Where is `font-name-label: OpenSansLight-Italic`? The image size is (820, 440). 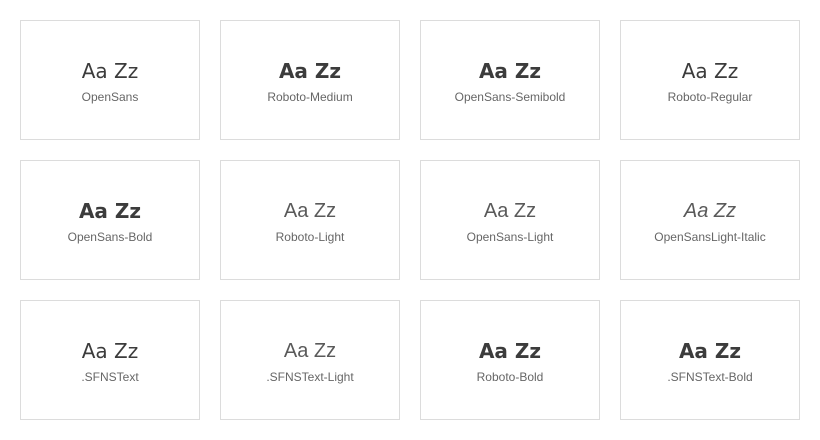
font-name-label: OpenSansLight-Italic is located at coordinates (710, 237).